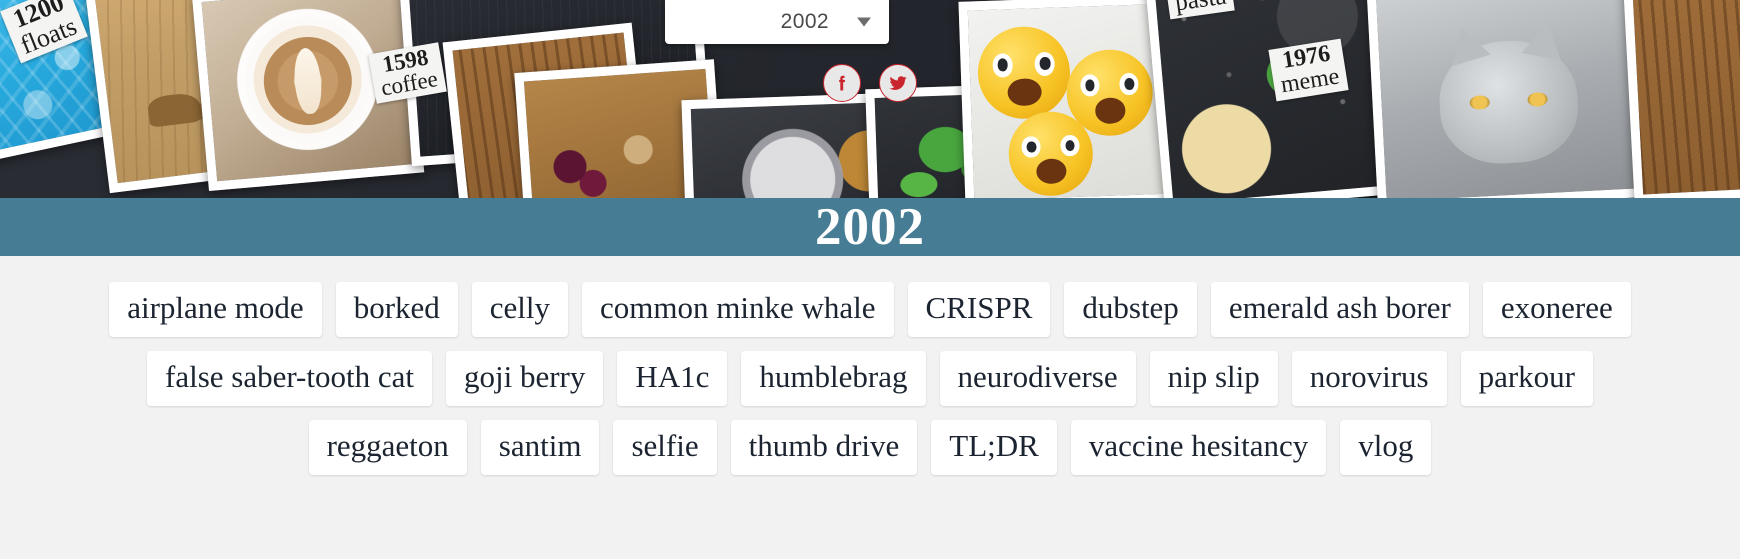 The width and height of the screenshot is (1740, 559). I want to click on word-tag: goji berry, so click(524, 378).